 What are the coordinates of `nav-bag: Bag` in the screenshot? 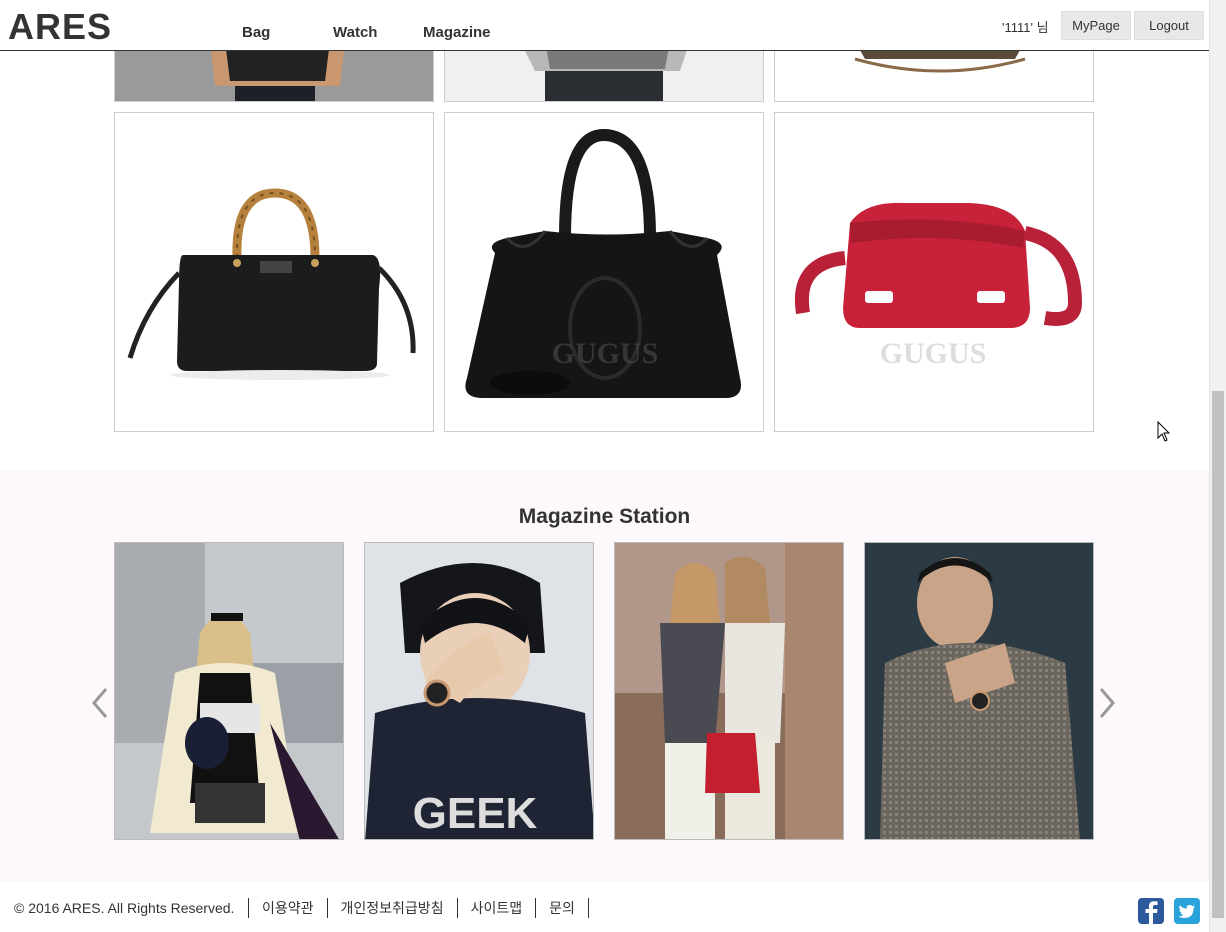 It's located at (256, 32).